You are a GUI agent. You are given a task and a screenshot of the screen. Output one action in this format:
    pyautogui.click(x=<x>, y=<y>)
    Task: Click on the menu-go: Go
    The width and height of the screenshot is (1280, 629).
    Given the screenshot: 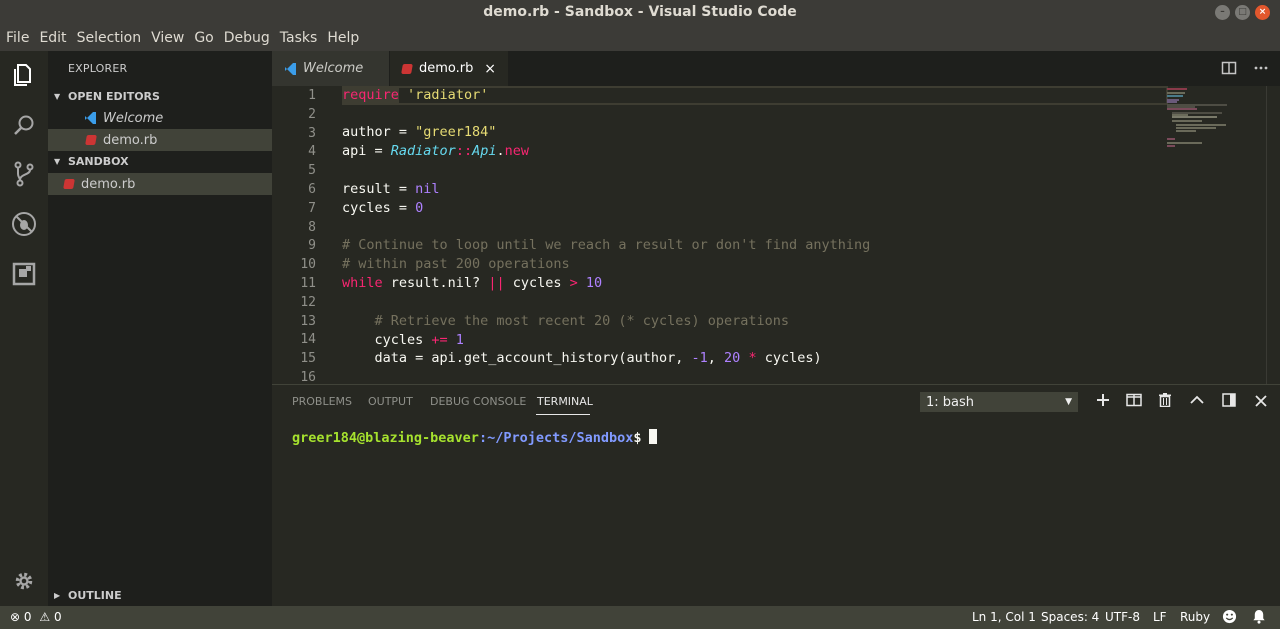 What is the action you would take?
    pyautogui.click(x=204, y=38)
    